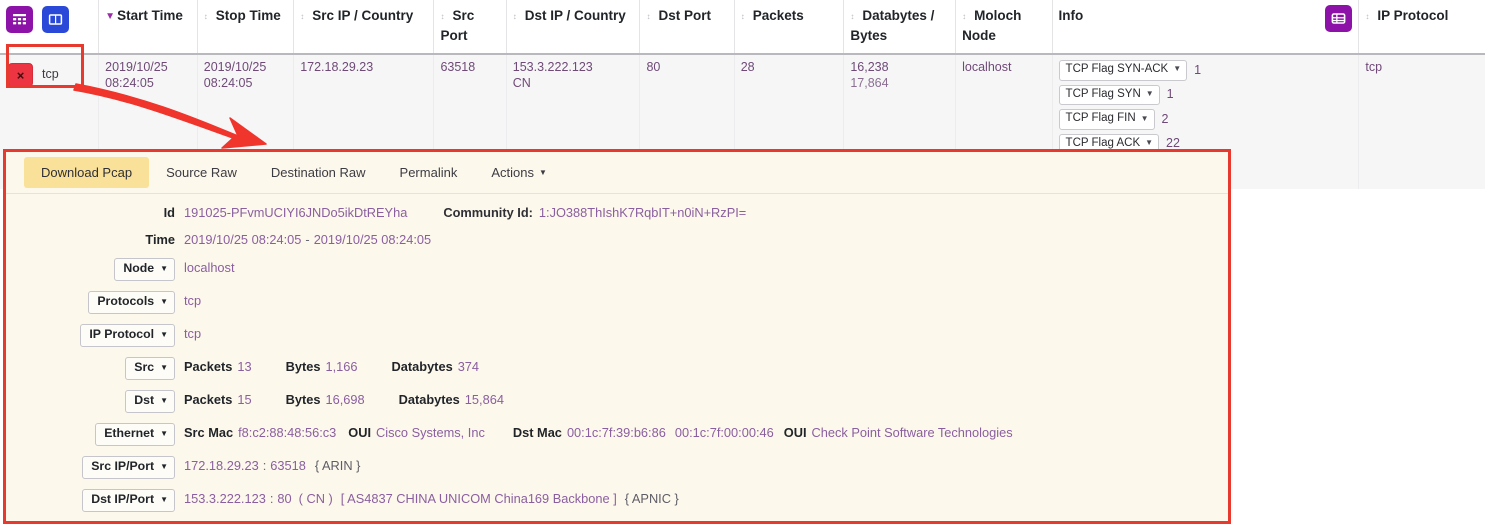  I want to click on dst-ipport-dropdown: Dst IP/Port ▼, so click(128, 501).